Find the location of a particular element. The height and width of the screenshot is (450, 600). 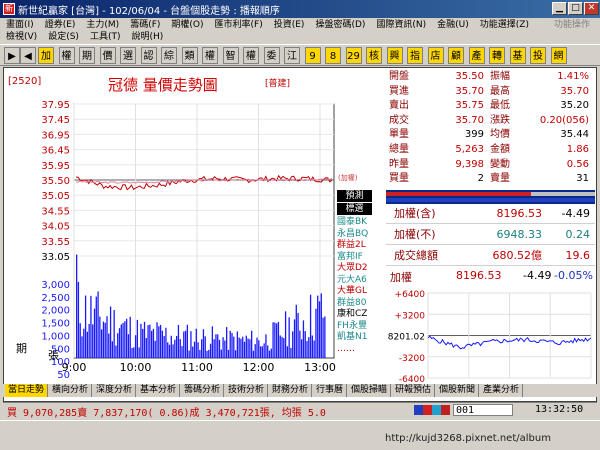

toolbar-button: 8 is located at coordinates (333, 55).